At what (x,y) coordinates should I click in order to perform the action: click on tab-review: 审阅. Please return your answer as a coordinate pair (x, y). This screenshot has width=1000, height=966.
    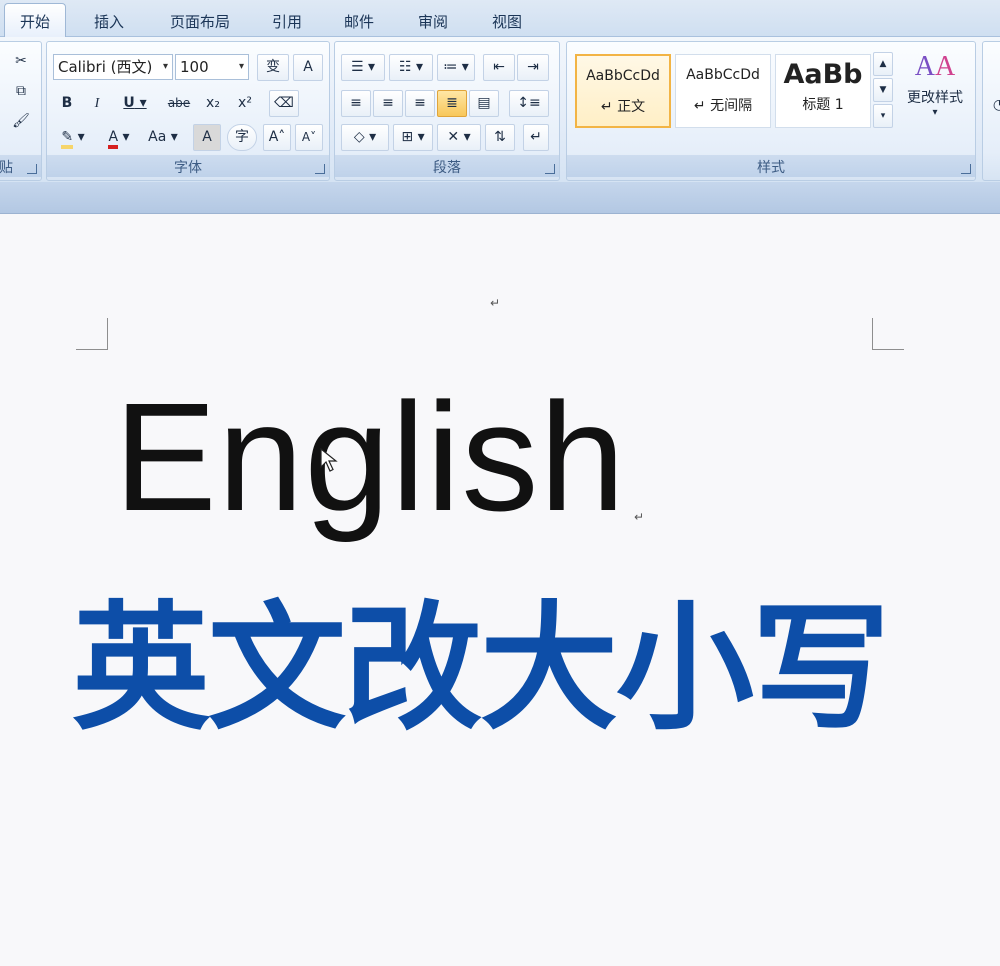
    Looking at the image, I should click on (433, 22).